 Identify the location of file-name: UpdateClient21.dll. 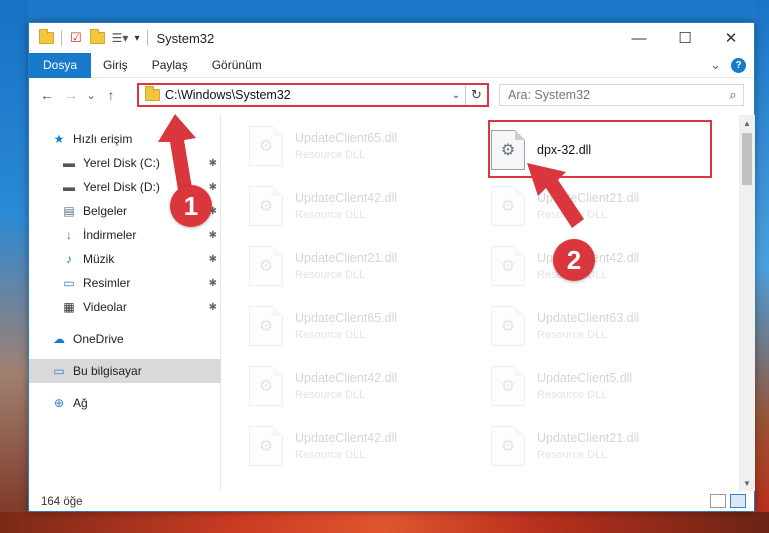
(346, 258).